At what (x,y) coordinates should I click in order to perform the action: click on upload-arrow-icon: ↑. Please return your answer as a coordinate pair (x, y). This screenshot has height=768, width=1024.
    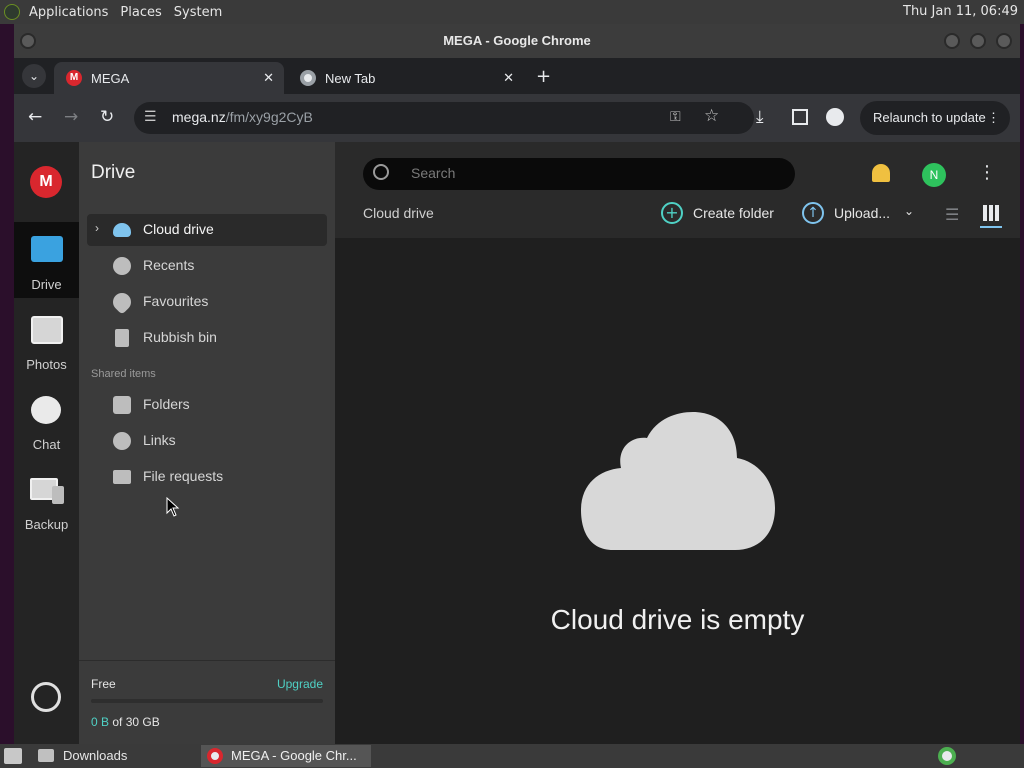
    Looking at the image, I should click on (813, 213).